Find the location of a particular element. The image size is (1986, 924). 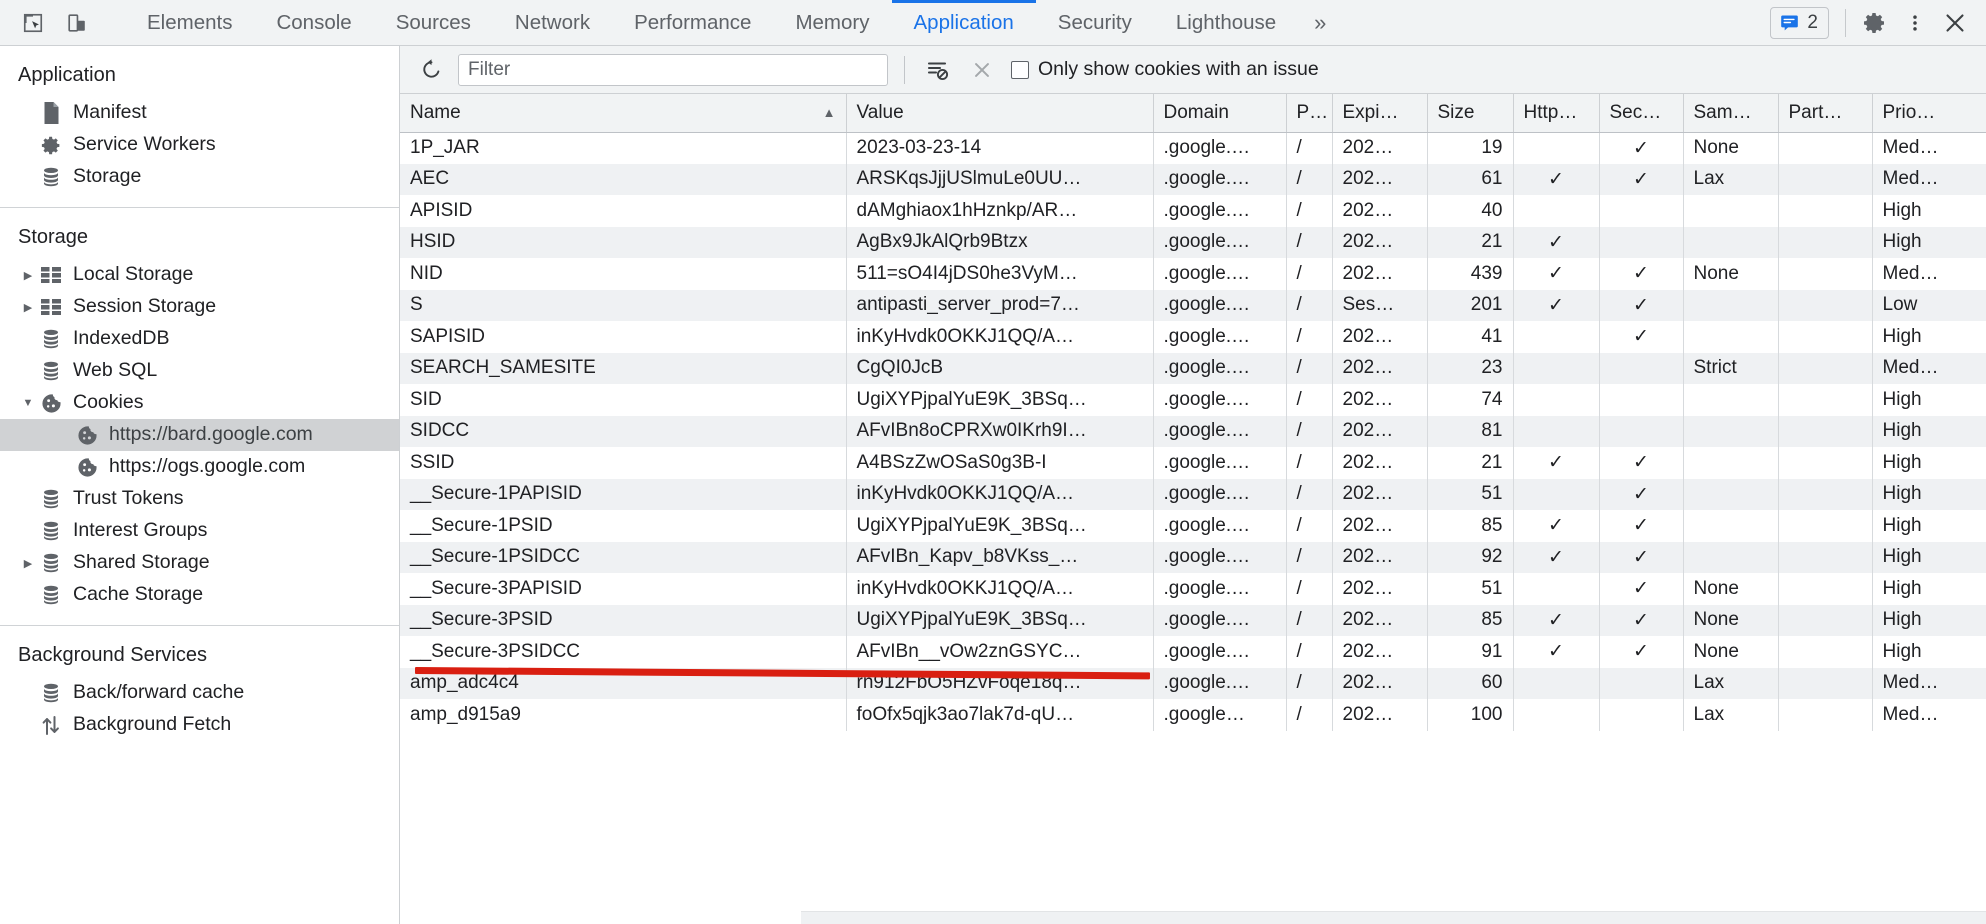

tab-lighthouse: Lighthouse is located at coordinates (1226, 22).